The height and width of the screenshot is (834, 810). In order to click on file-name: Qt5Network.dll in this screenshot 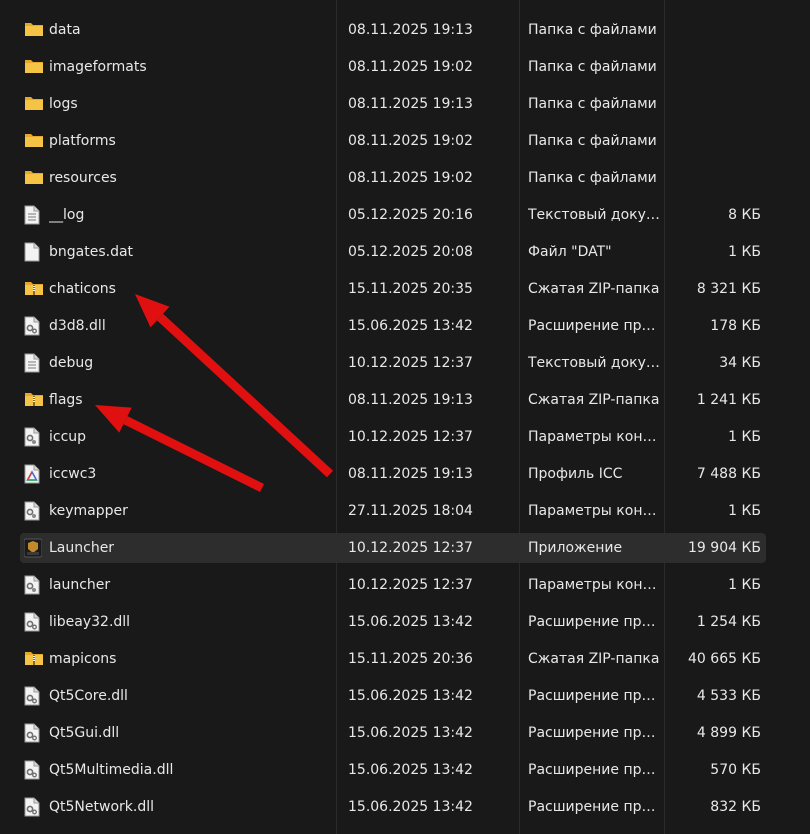, I will do `click(101, 807)`.